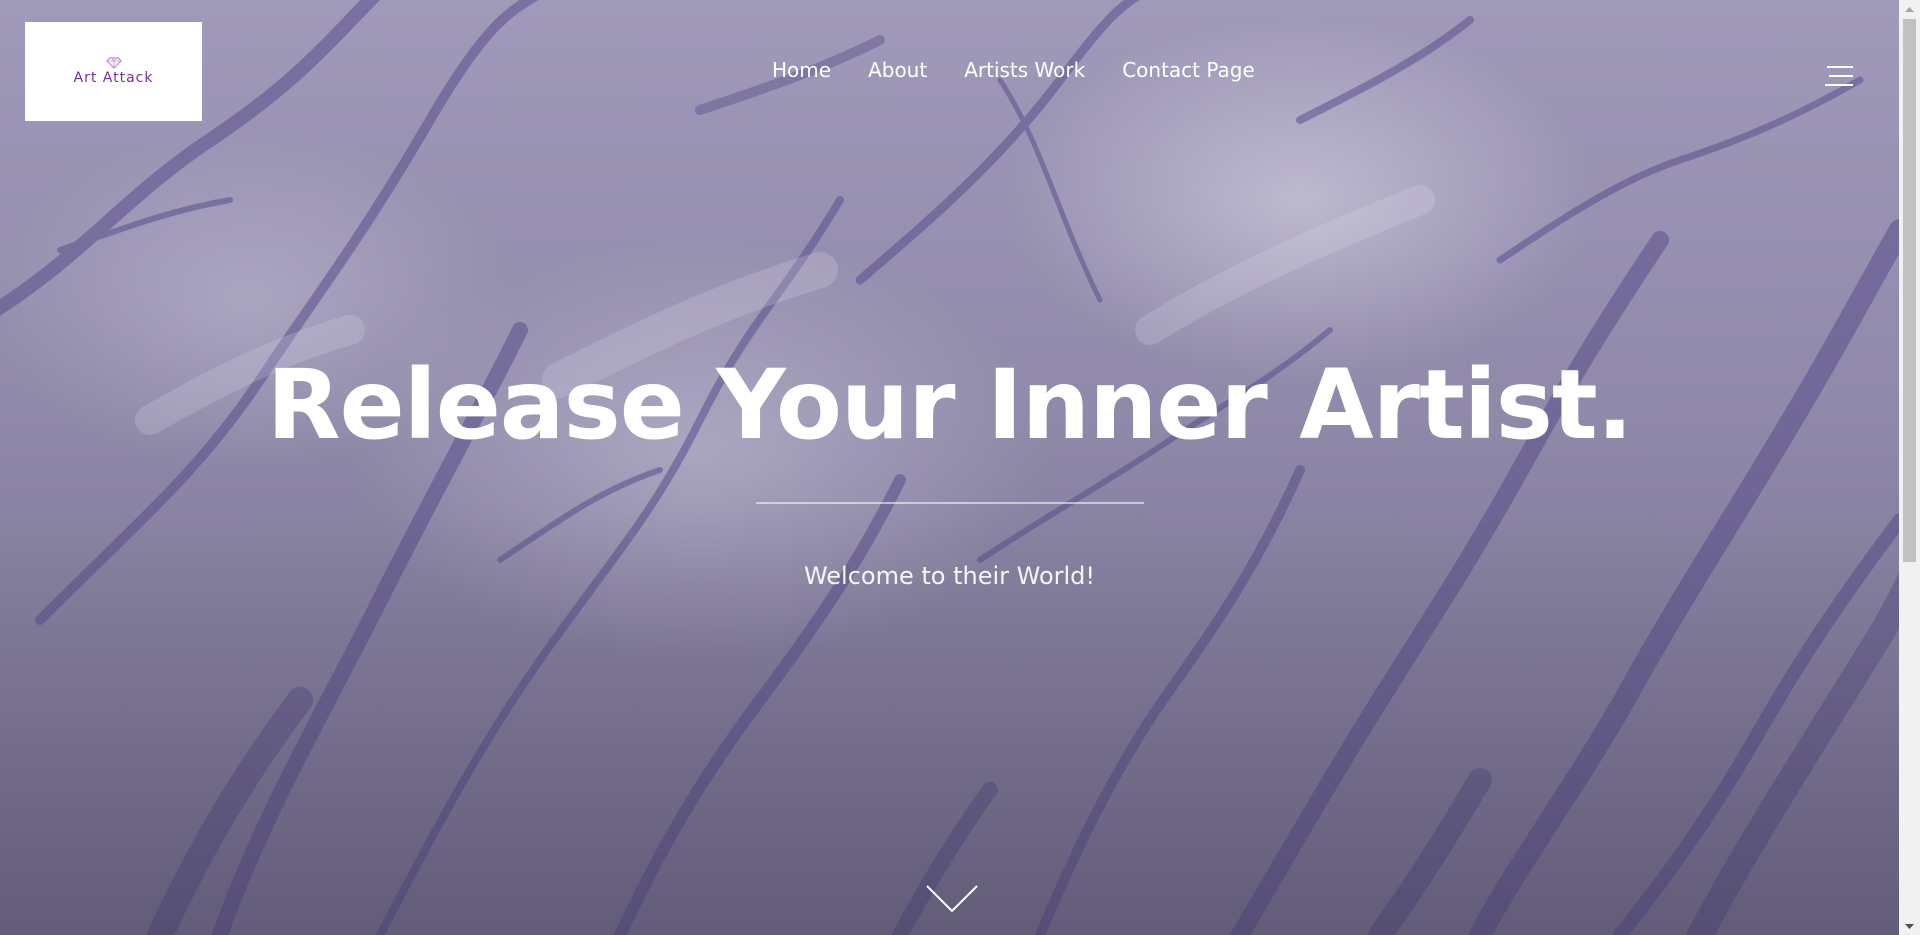 This screenshot has height=935, width=1920. I want to click on chevron-down-icon, so click(952, 899).